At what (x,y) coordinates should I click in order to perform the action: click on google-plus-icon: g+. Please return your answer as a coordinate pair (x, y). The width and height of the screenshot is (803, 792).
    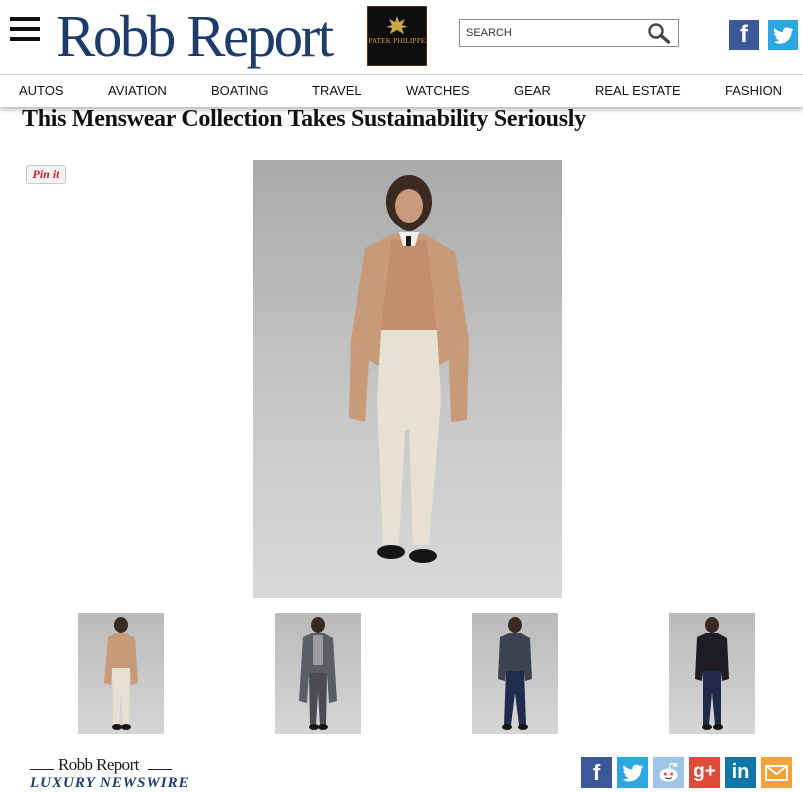
    Looking at the image, I should click on (704, 771).